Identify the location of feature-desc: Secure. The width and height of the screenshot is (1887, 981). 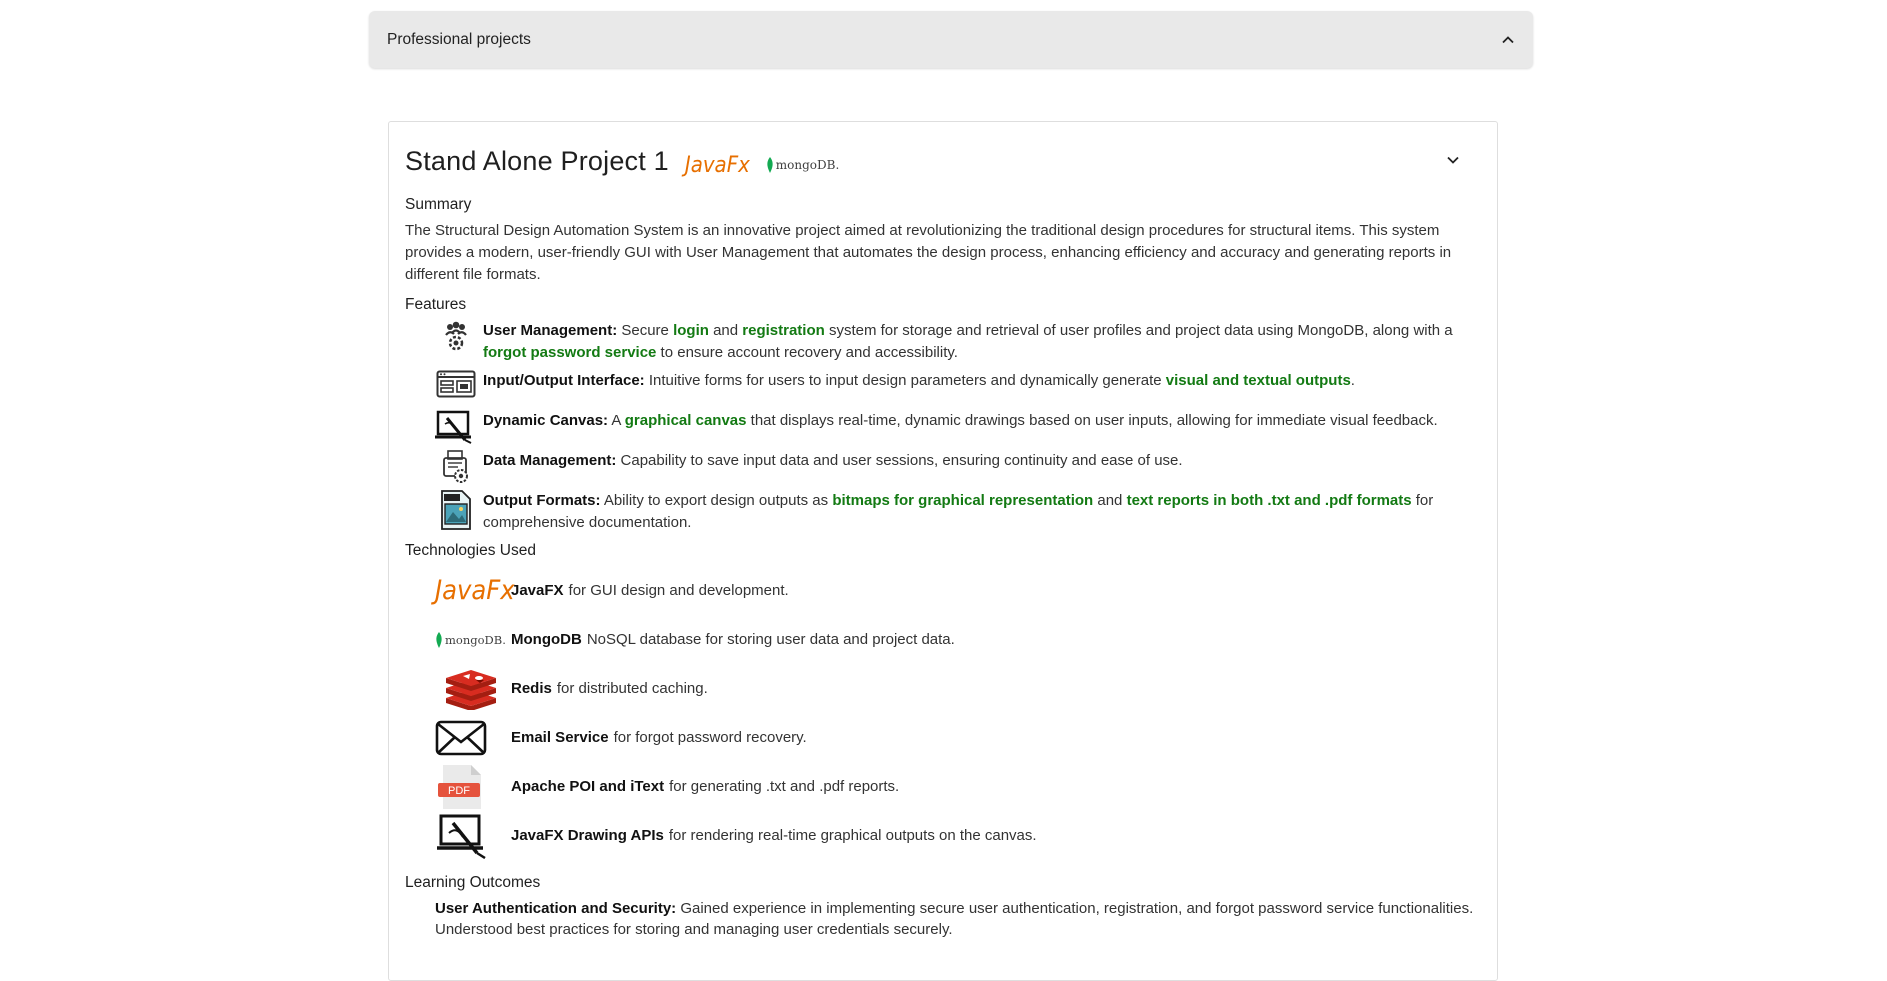
(645, 330).